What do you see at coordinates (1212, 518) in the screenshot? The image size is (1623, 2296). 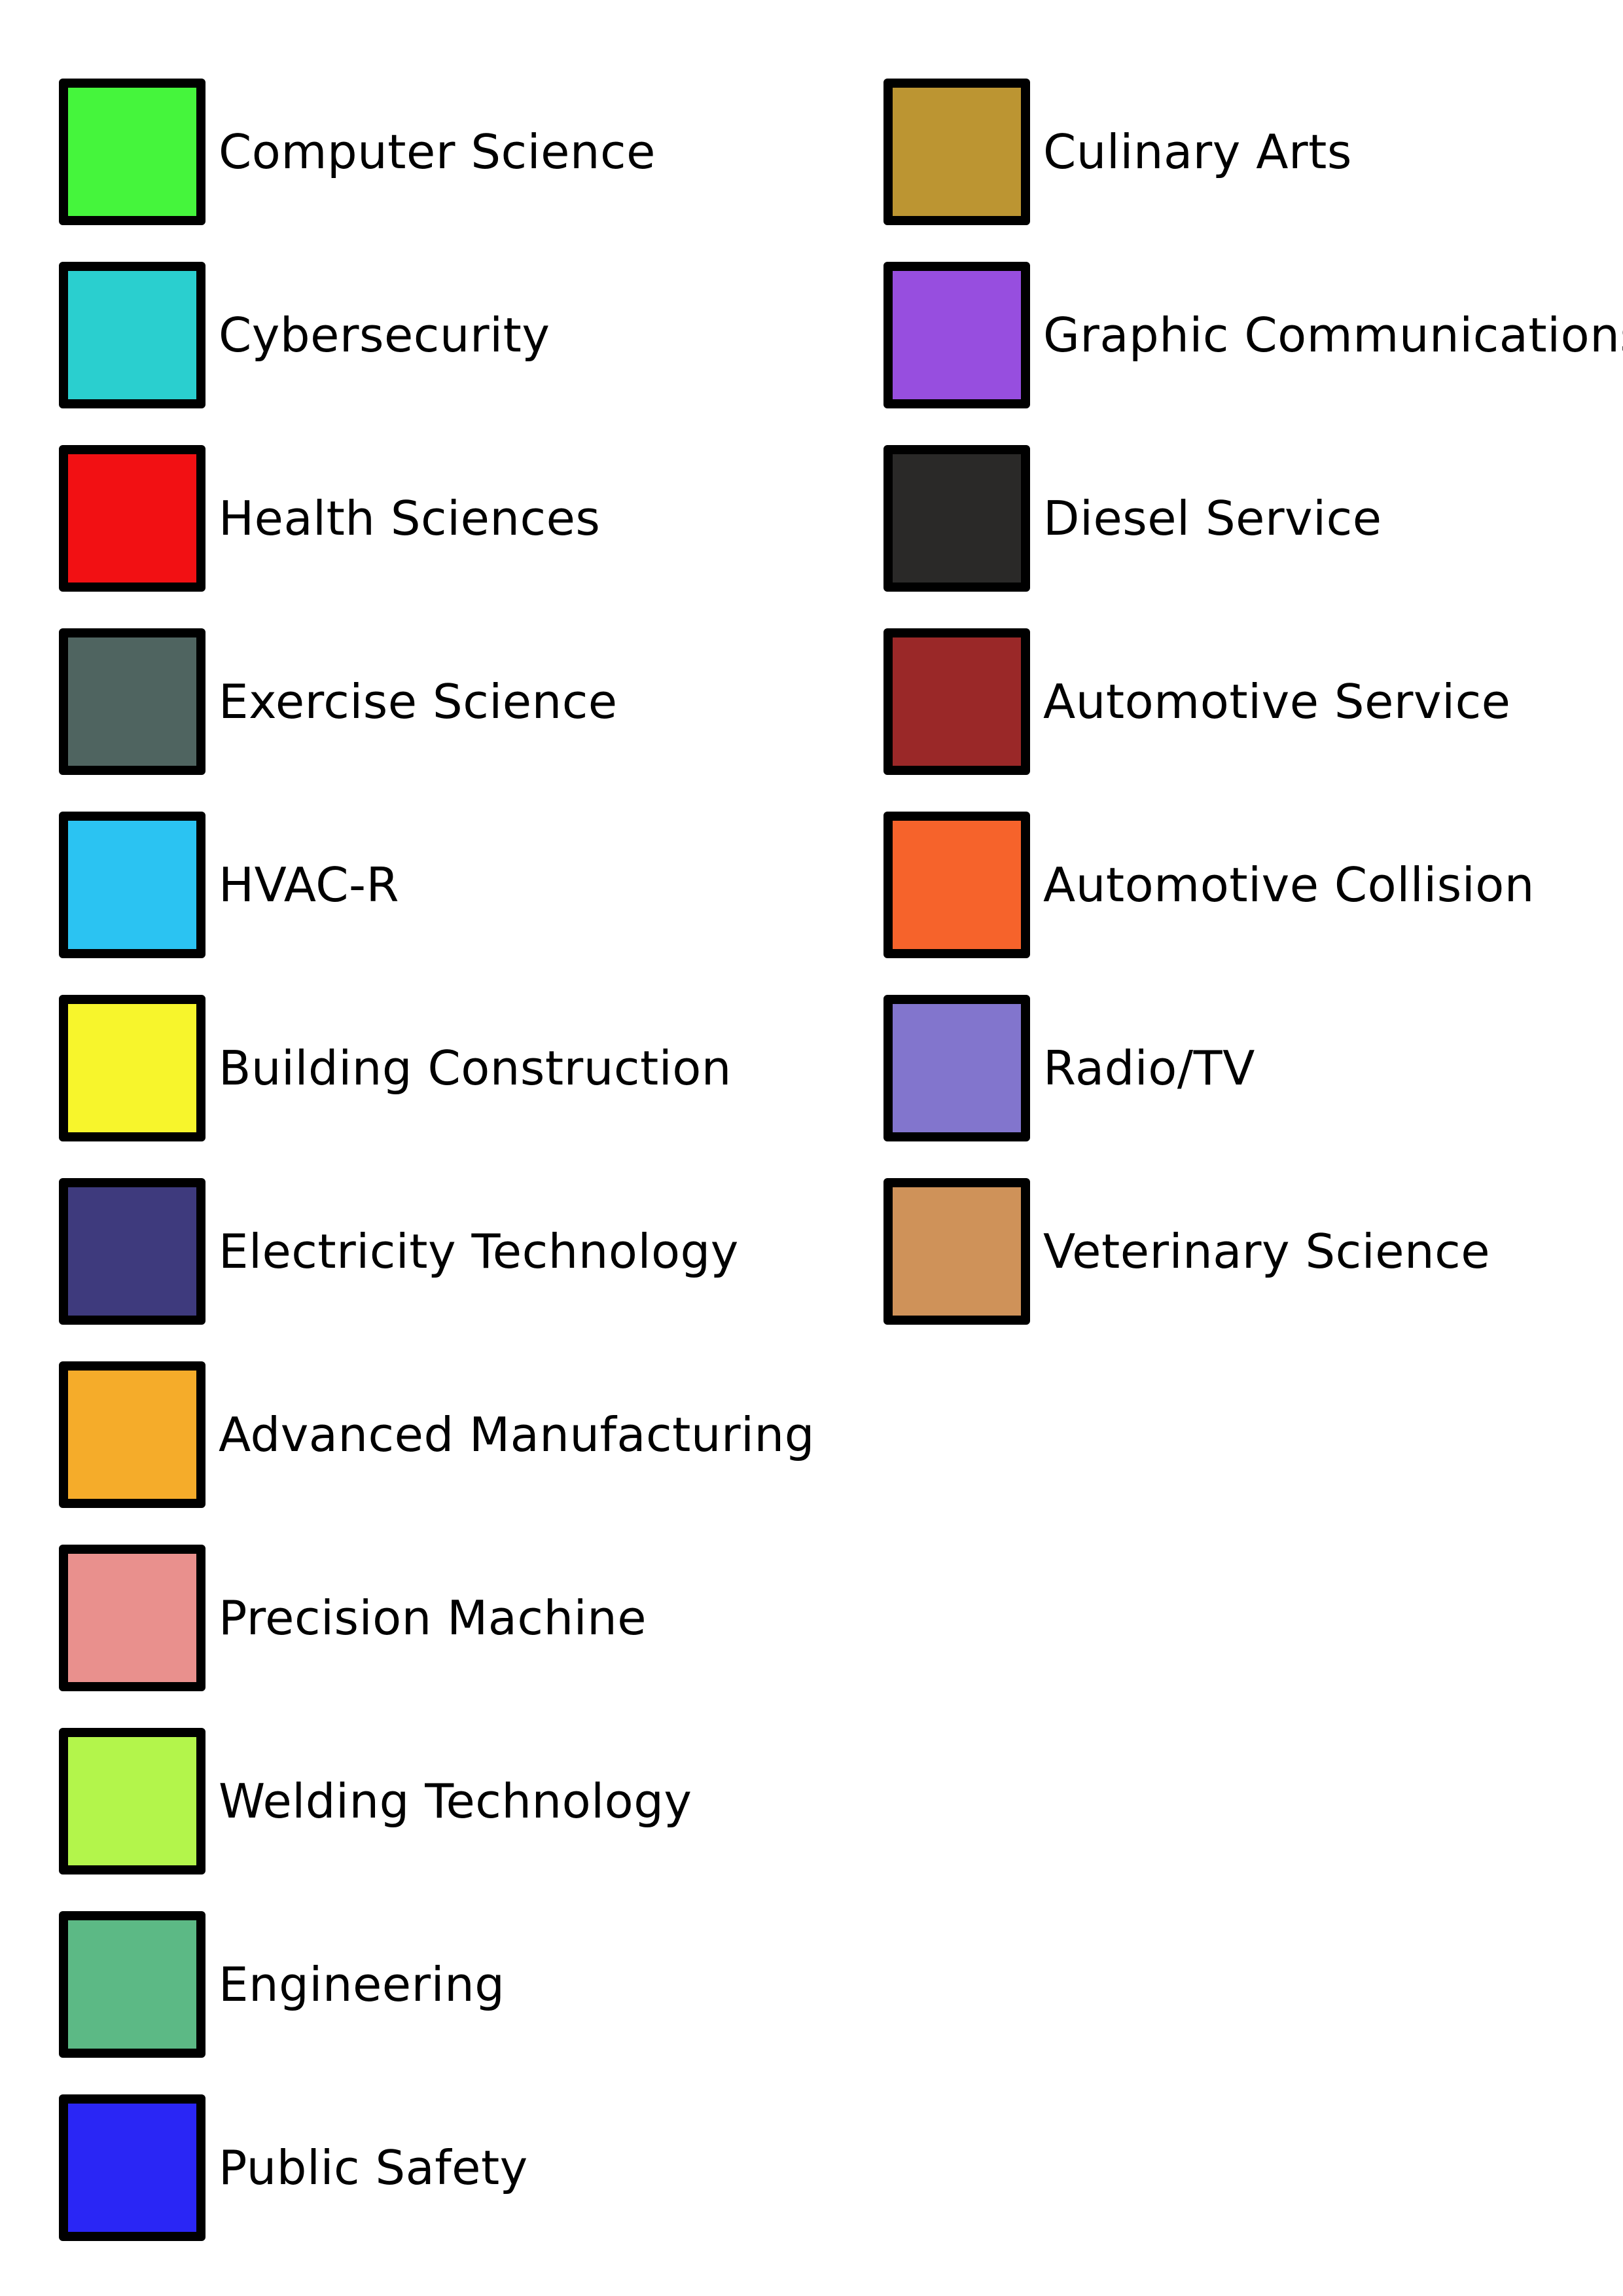 I see `legend-label: Diesel Service` at bounding box center [1212, 518].